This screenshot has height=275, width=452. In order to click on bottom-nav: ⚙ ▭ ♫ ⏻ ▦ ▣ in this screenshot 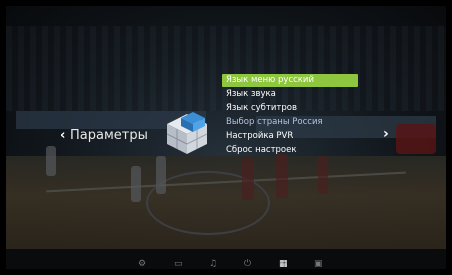, I will do `click(226, 264)`.